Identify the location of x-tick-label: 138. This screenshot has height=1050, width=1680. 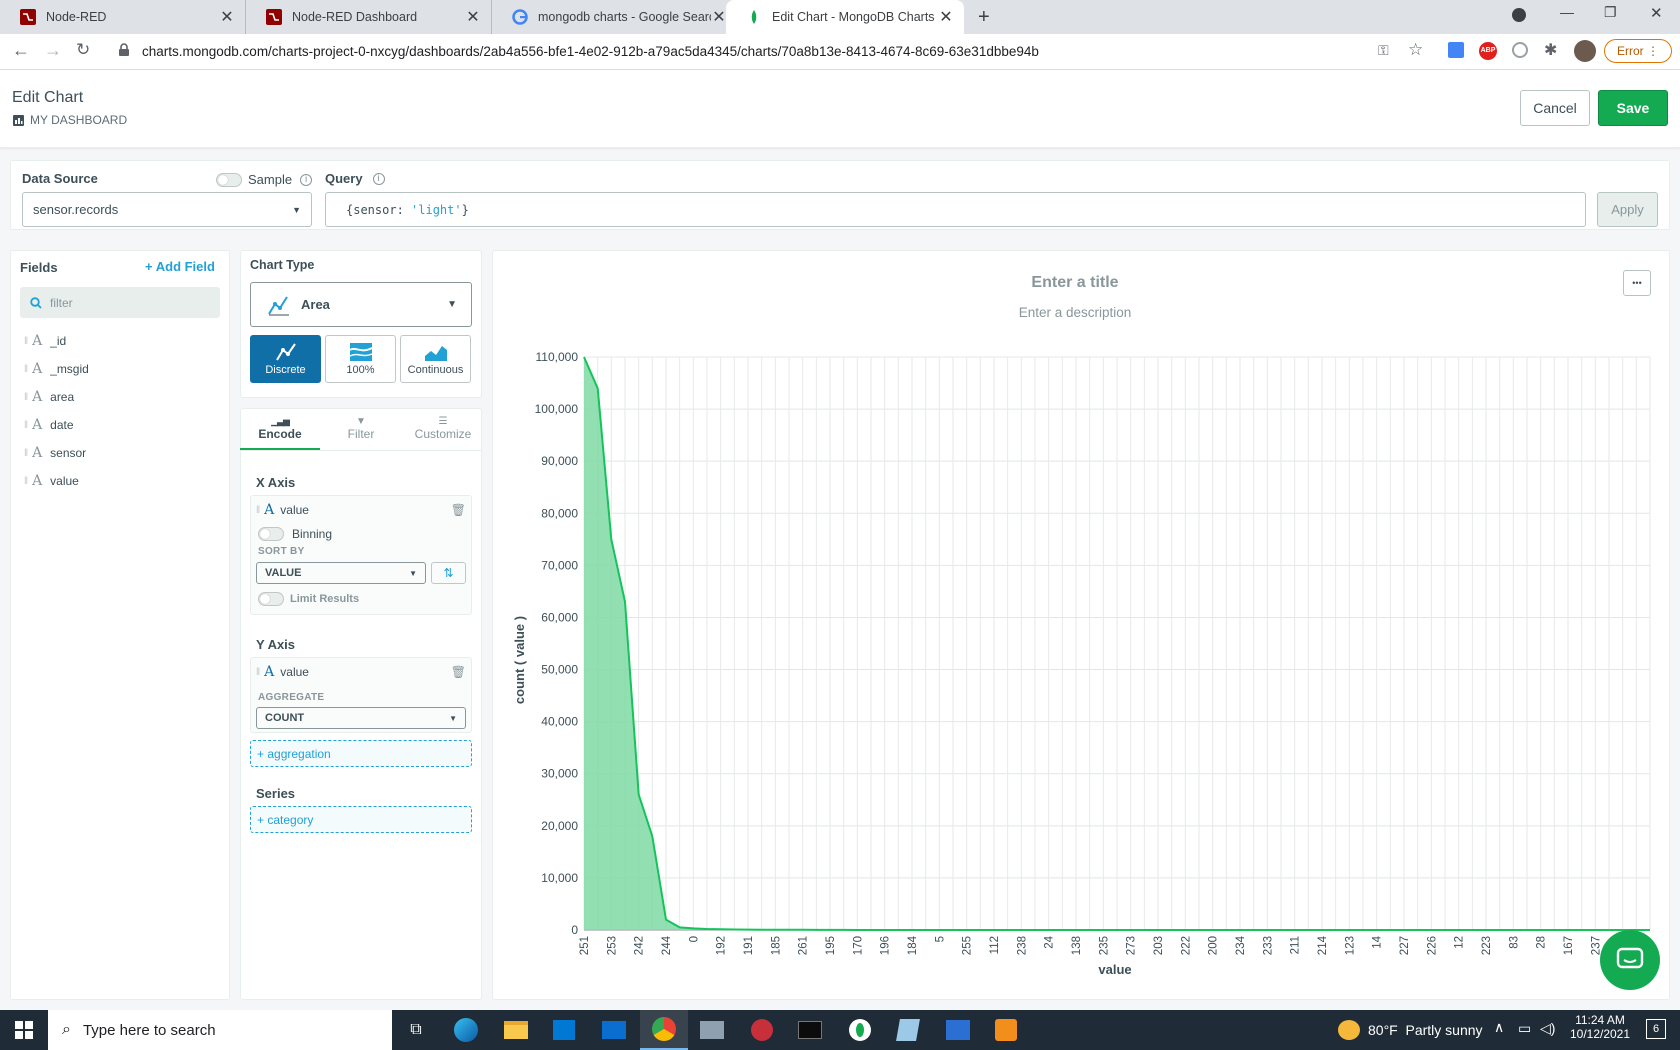
(1077, 945).